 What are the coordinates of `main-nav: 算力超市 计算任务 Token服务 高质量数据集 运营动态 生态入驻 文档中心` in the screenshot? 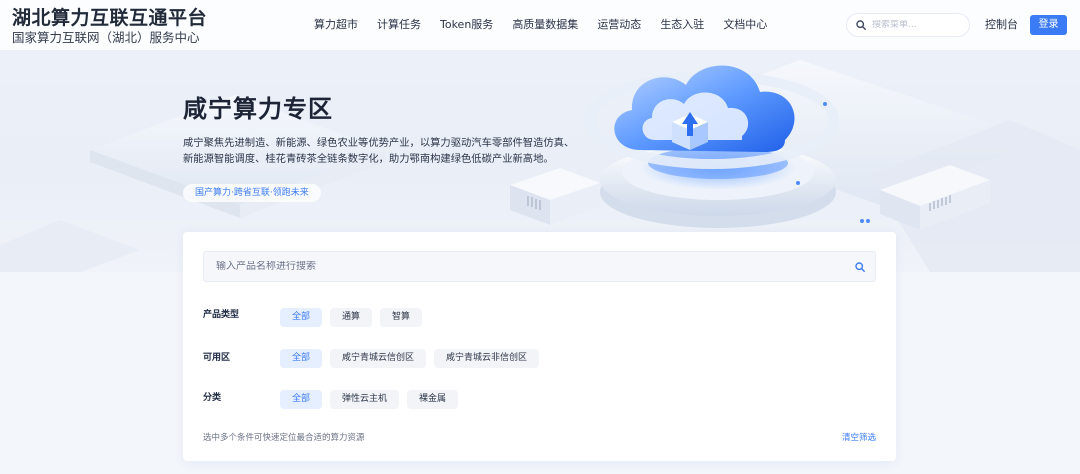 It's located at (550, 25).